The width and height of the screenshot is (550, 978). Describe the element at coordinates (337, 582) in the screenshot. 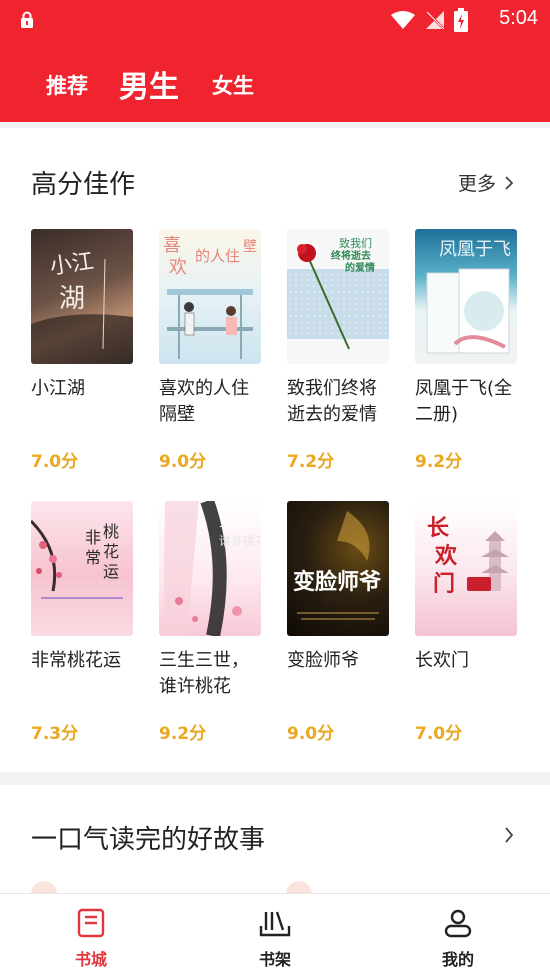

I see `svg-text: 变脸师爷` at that location.